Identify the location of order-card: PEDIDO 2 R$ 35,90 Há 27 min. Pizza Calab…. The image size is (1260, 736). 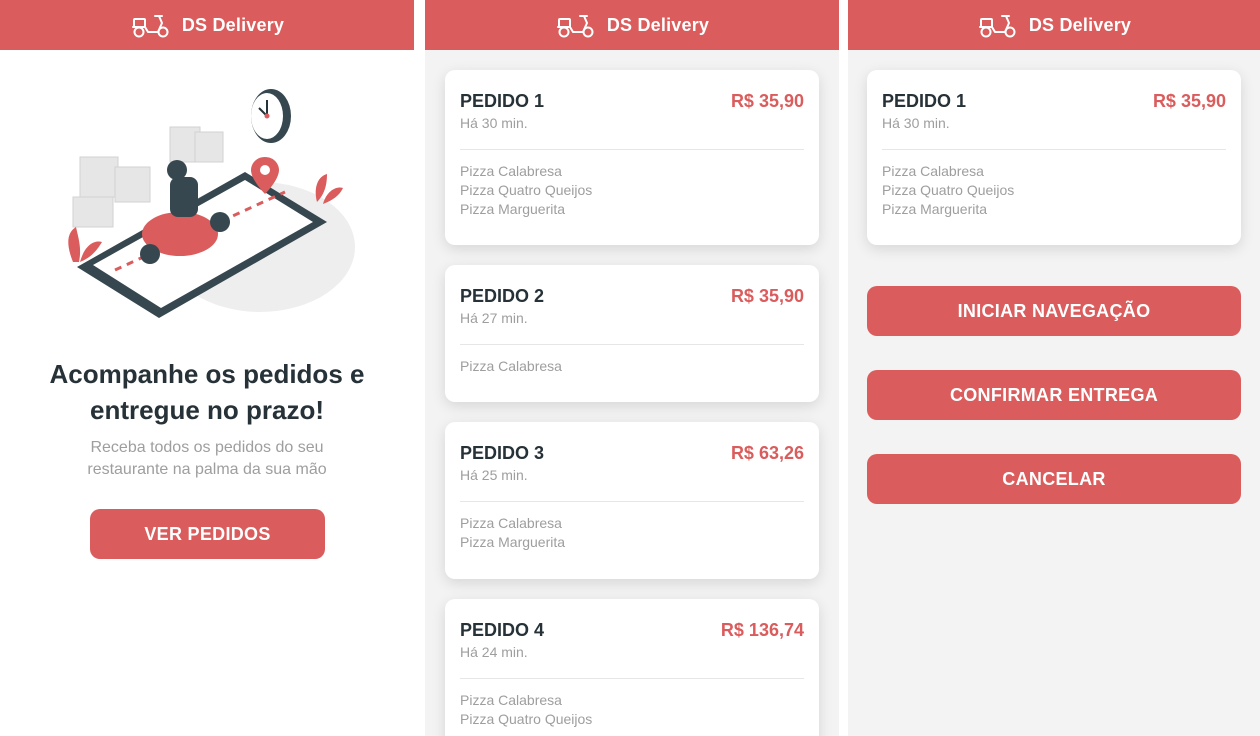
(632, 333).